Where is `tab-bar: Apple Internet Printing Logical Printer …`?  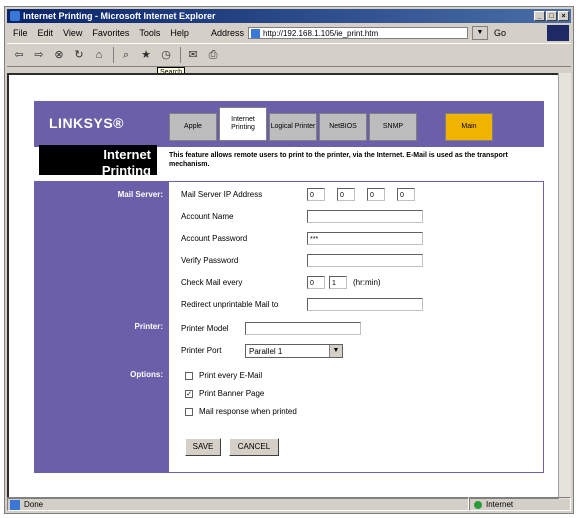 tab-bar: Apple Internet Printing Logical Printer … is located at coordinates (331, 124).